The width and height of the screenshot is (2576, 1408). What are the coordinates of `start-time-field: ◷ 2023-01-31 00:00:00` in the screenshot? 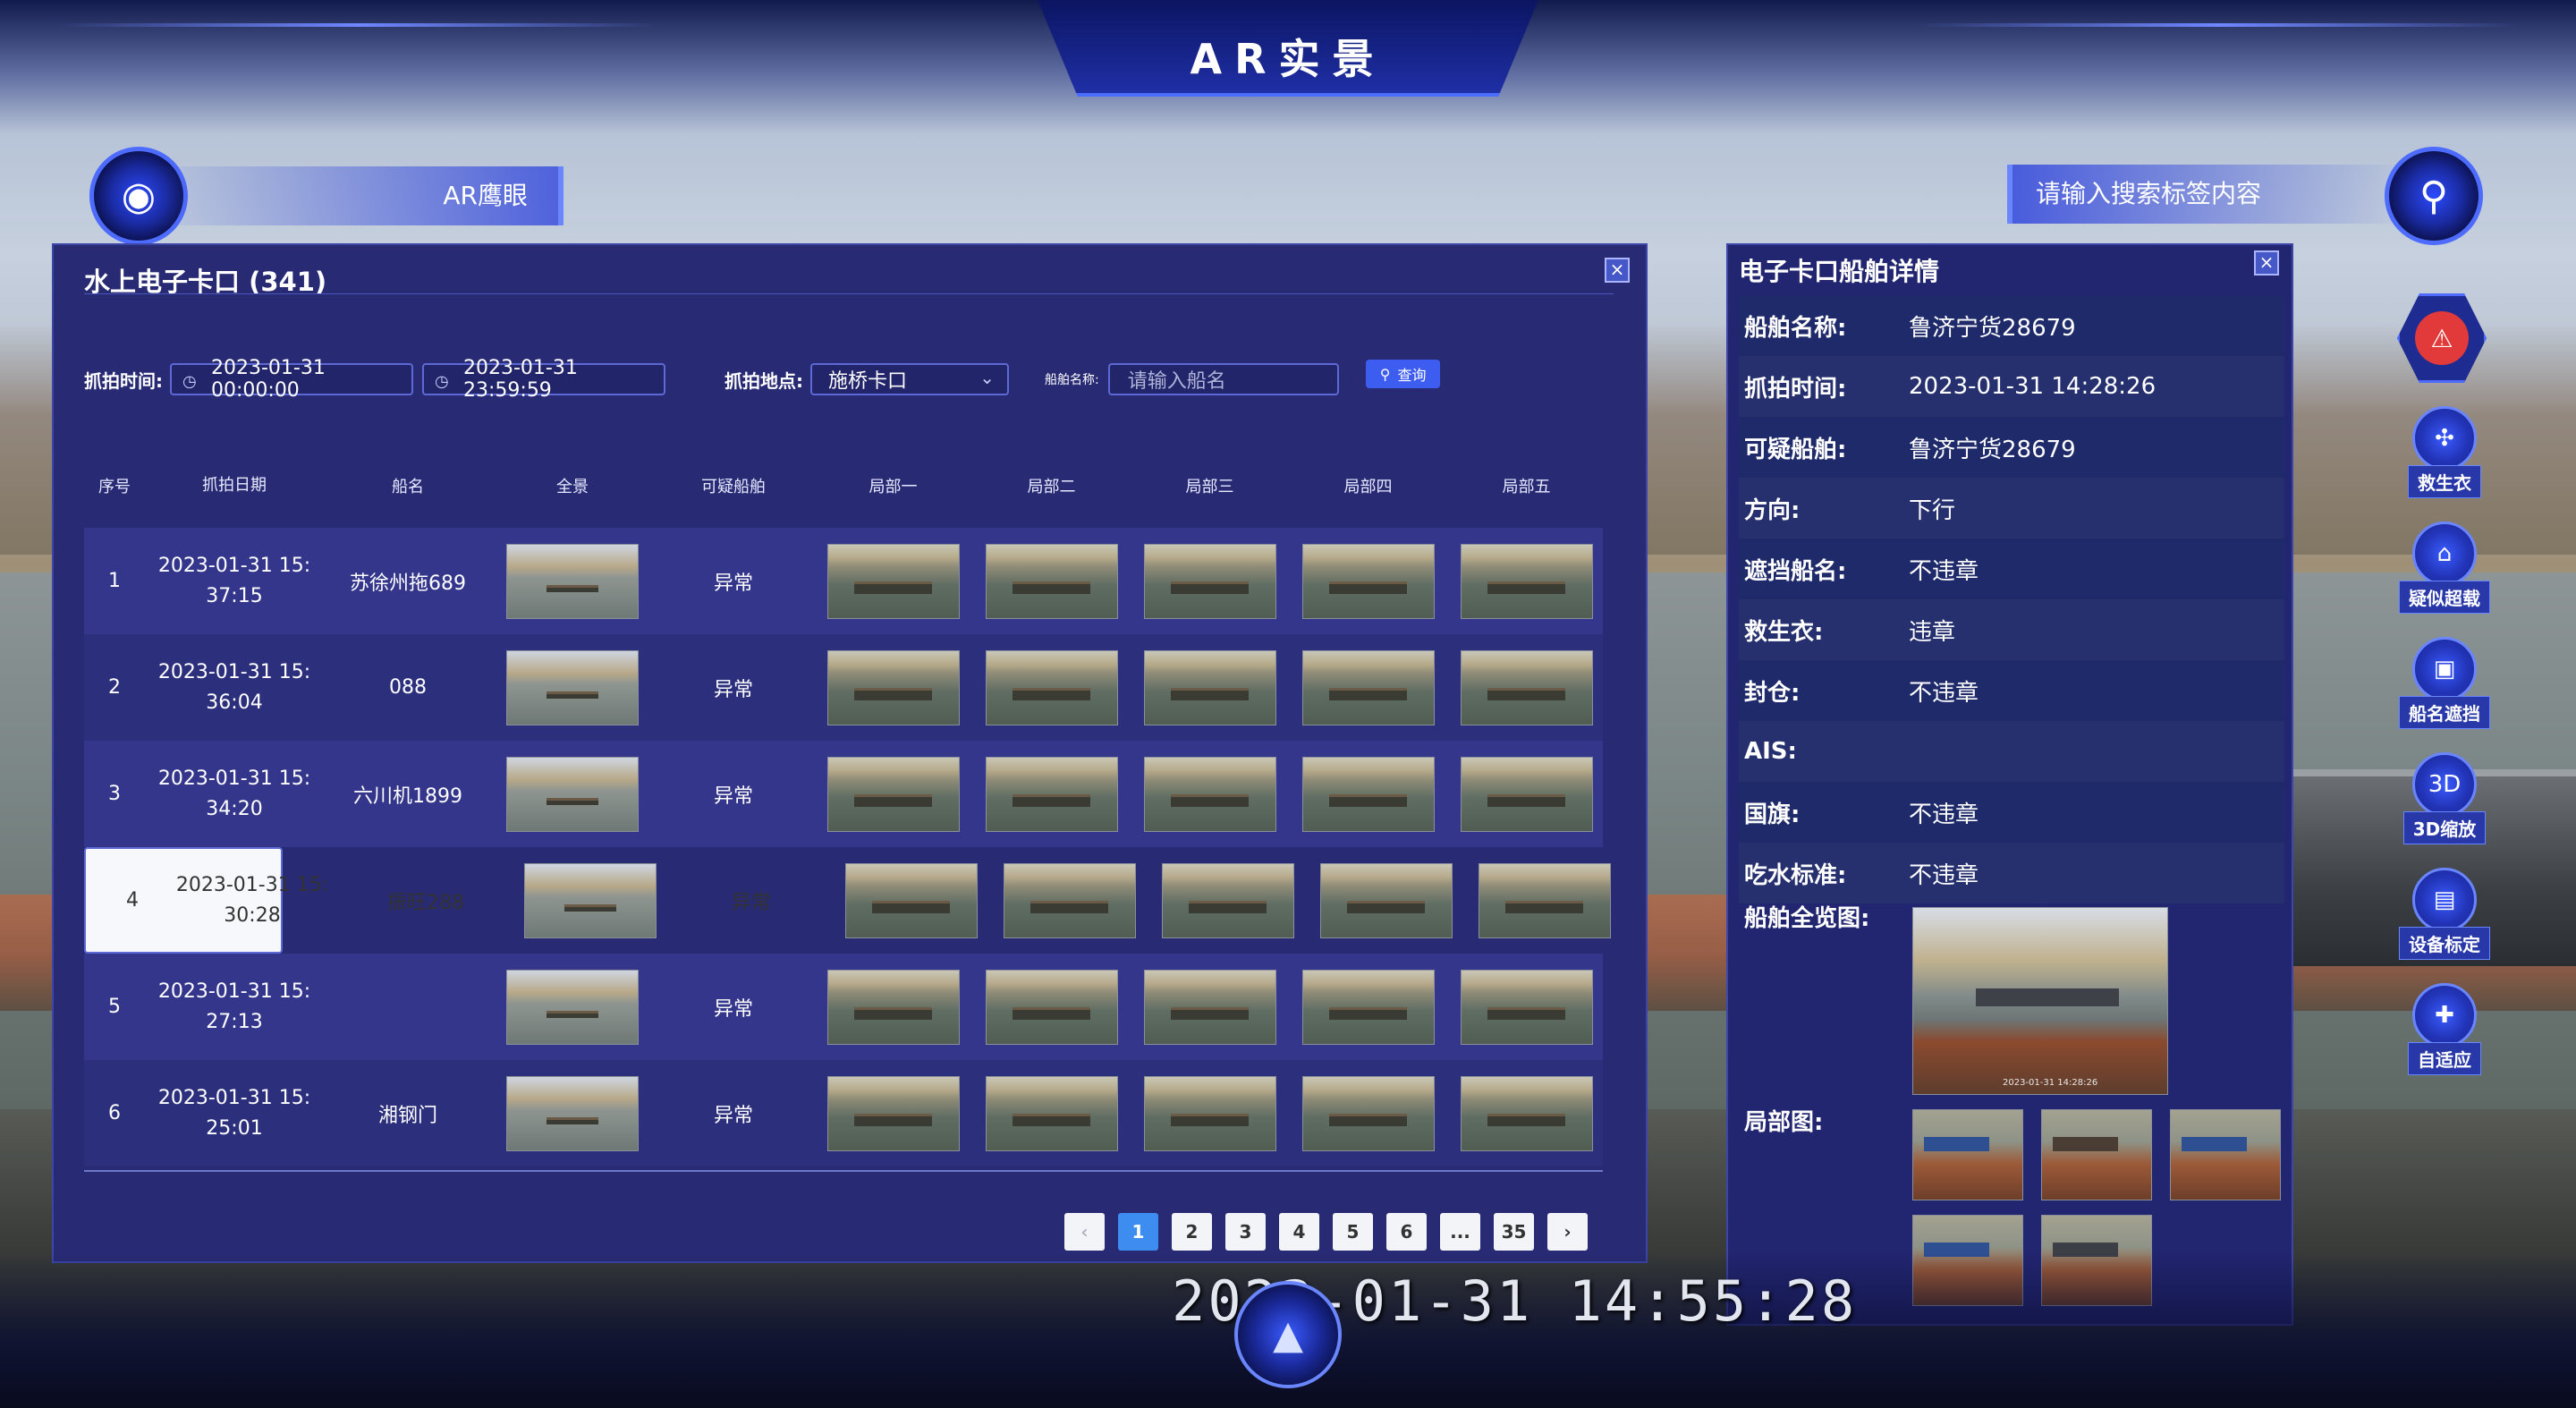 It's located at (291, 379).